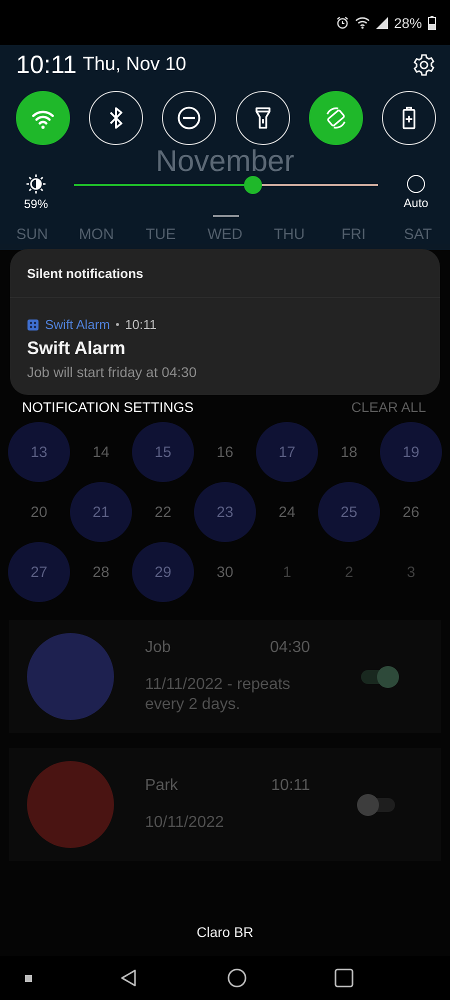  Describe the element at coordinates (225, 572) in the screenshot. I see `calendar-day: 30` at that location.